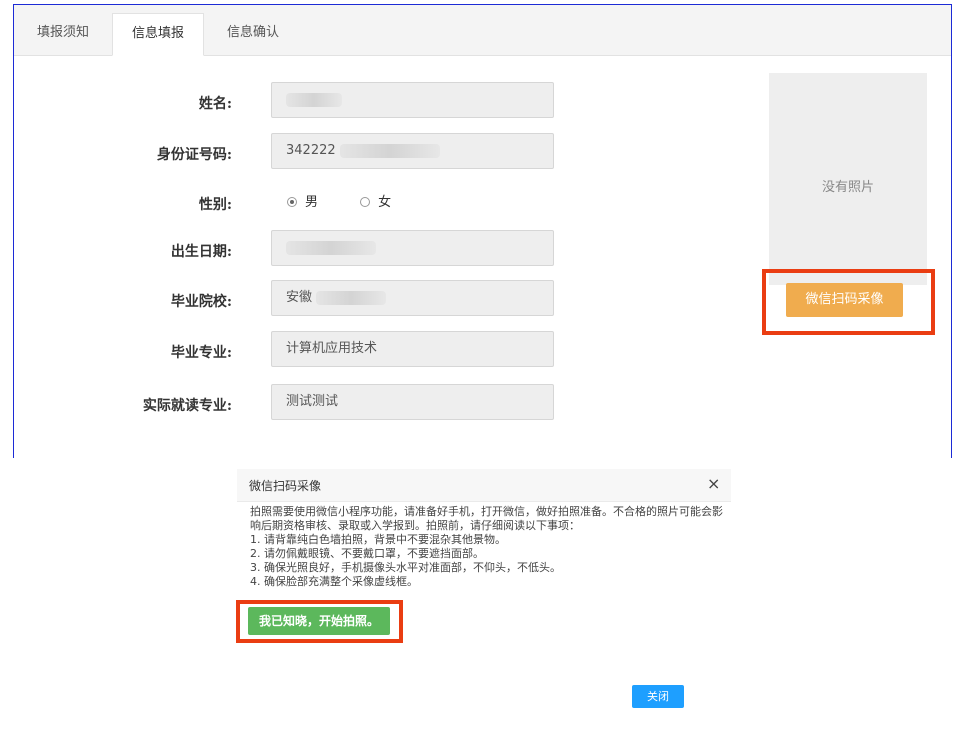 Image resolution: width=964 pixels, height=733 pixels. Describe the element at coordinates (658, 696) in the screenshot. I see `dialog-close-button: 关闭` at that location.